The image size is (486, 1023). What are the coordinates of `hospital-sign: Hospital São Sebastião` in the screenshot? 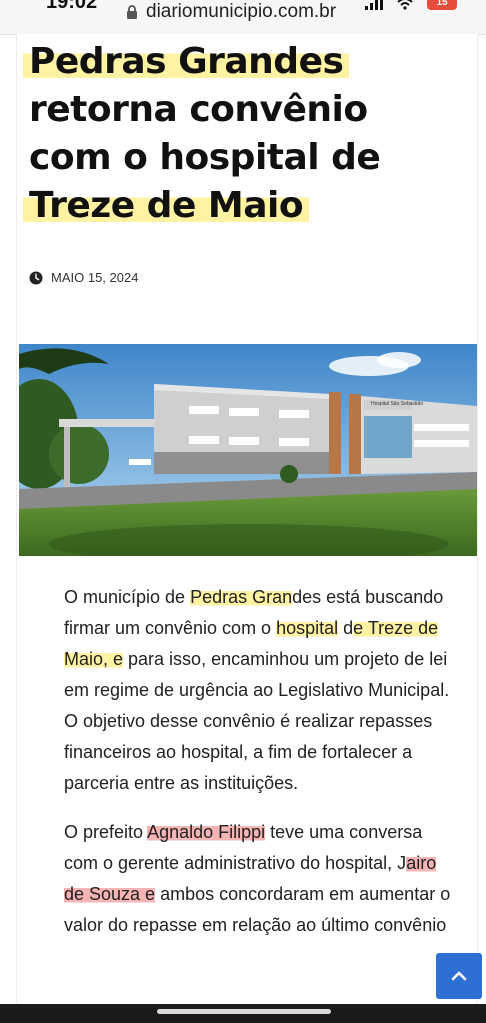 It's located at (397, 404).